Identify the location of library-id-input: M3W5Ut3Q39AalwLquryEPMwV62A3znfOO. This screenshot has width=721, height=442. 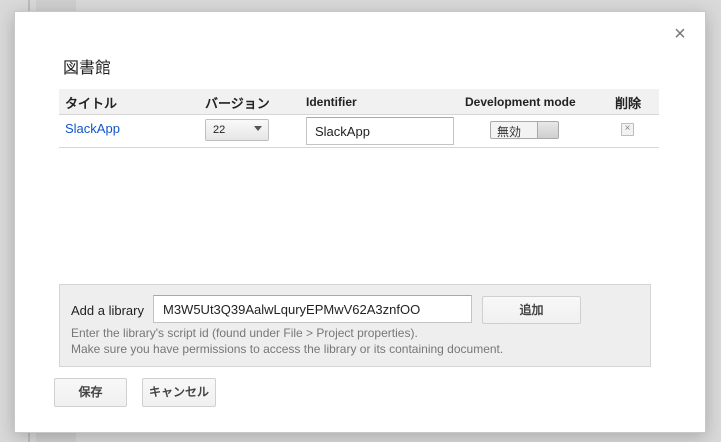
(312, 309).